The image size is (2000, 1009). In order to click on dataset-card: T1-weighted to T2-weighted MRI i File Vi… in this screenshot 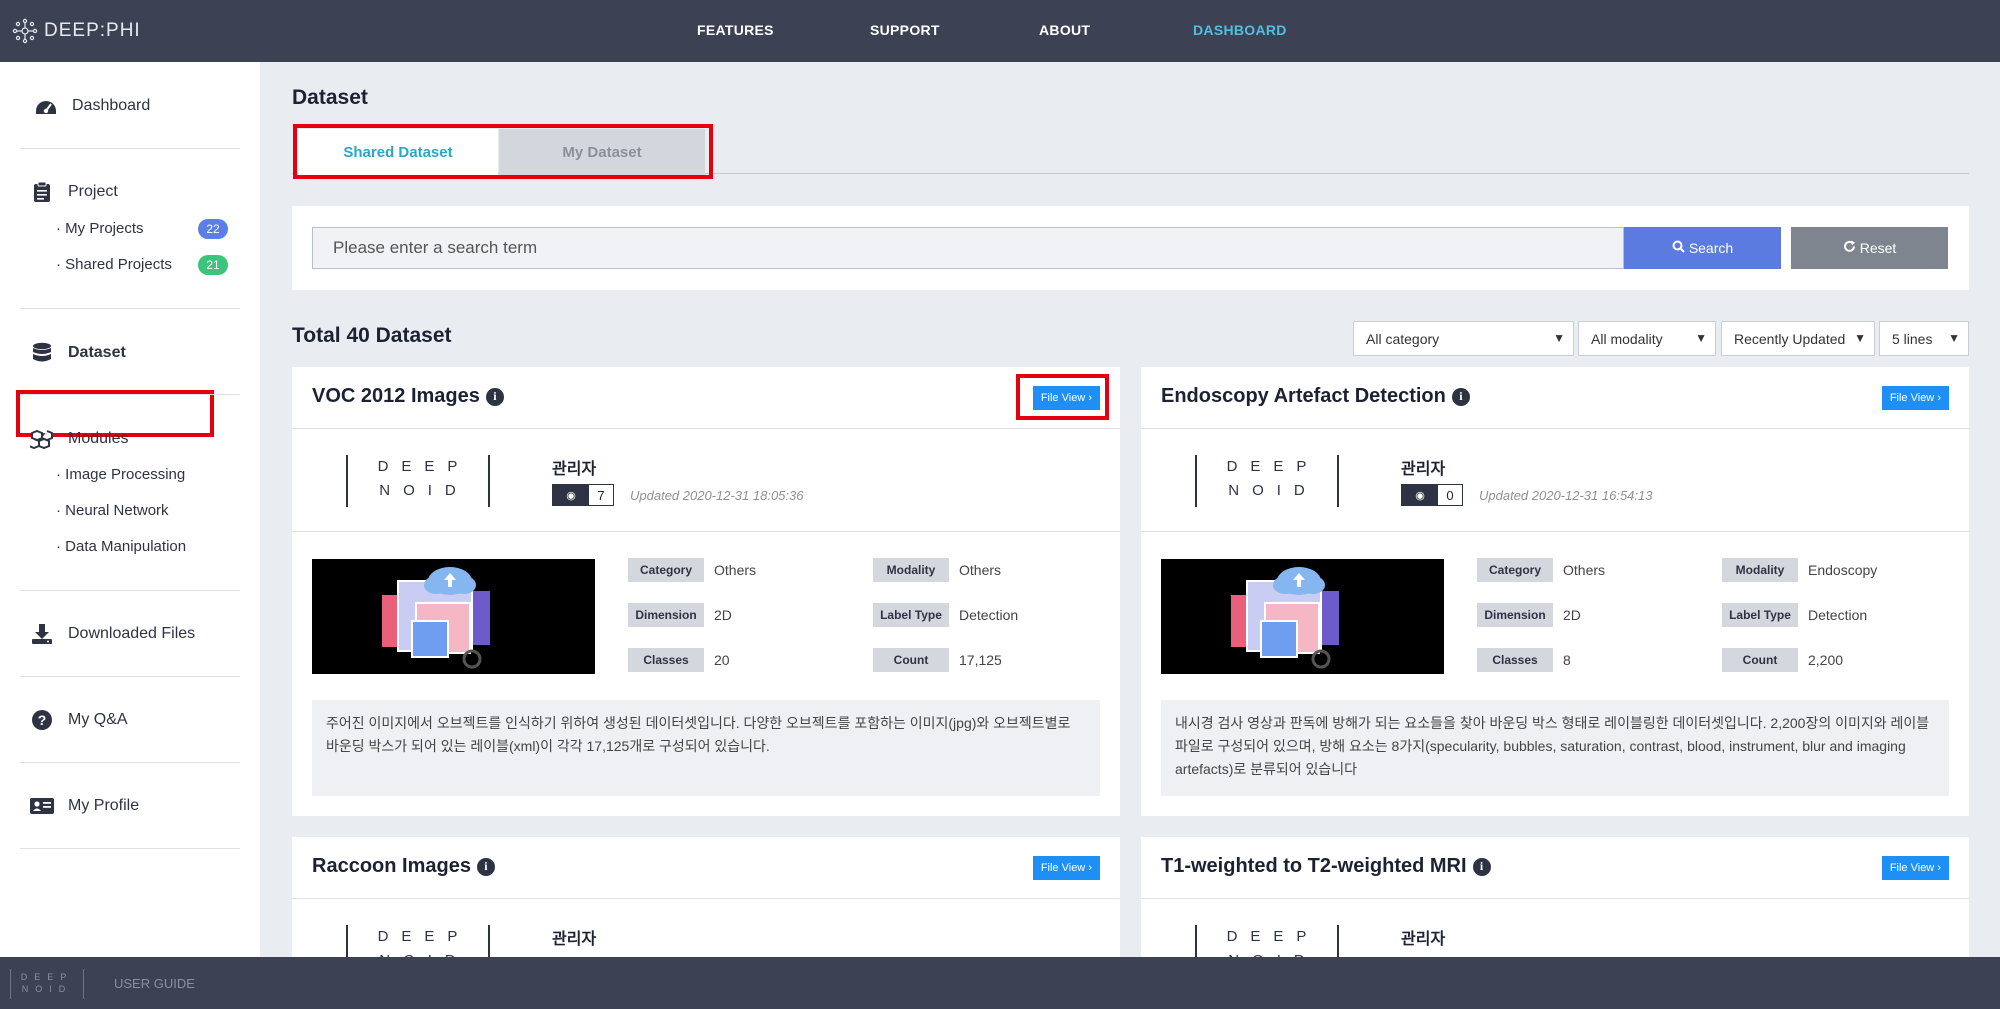, I will do `click(1555, 897)`.